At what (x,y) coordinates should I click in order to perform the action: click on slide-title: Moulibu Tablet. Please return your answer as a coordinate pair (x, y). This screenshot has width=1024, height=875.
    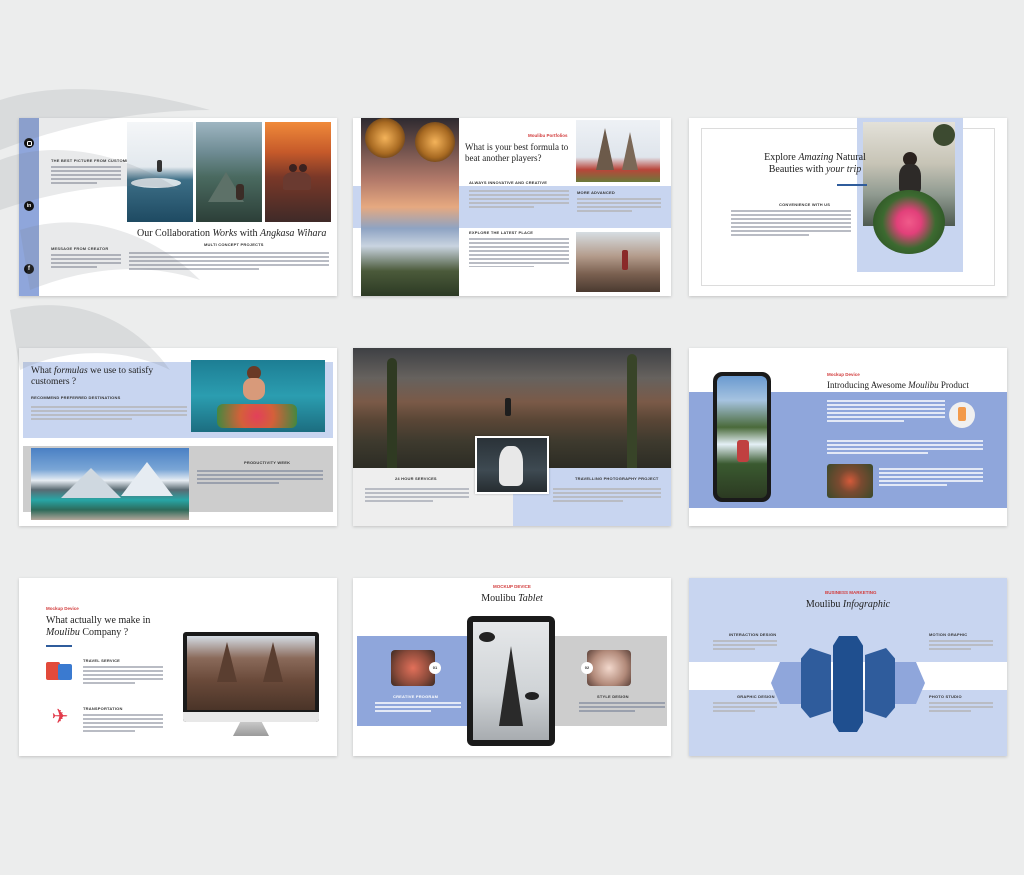
    Looking at the image, I should click on (512, 598).